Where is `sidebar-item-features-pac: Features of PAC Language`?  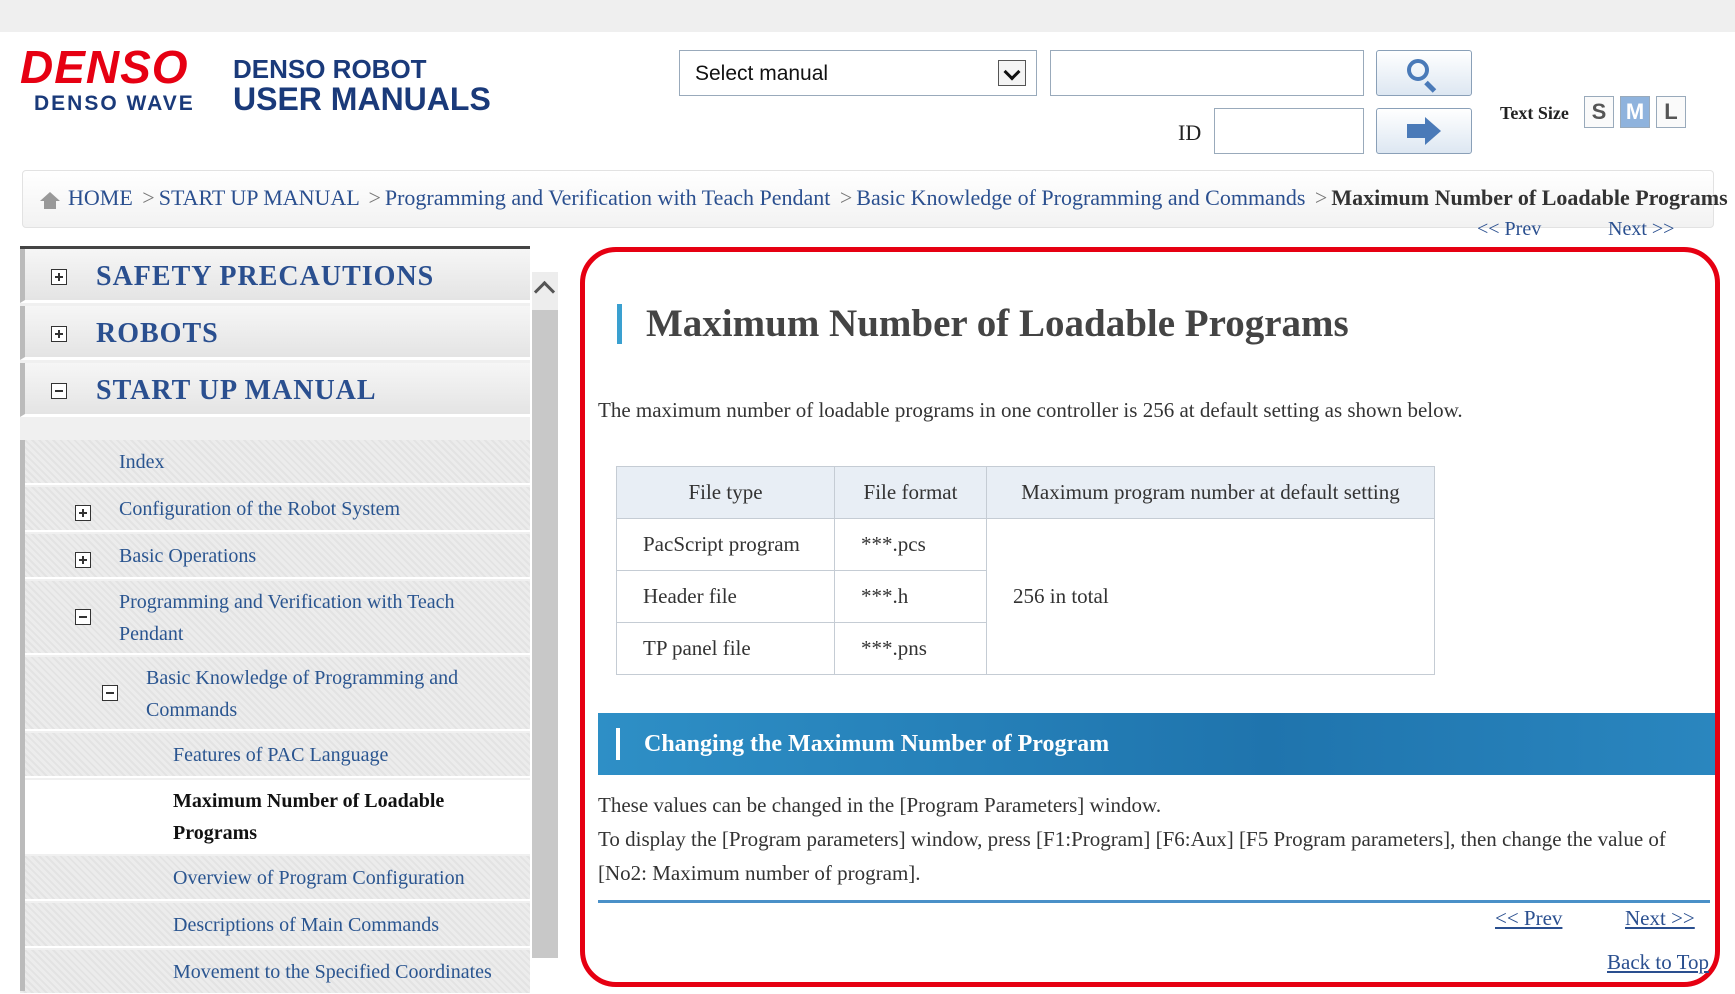 sidebar-item-features-pac: Features of PAC Language is located at coordinates (275, 755).